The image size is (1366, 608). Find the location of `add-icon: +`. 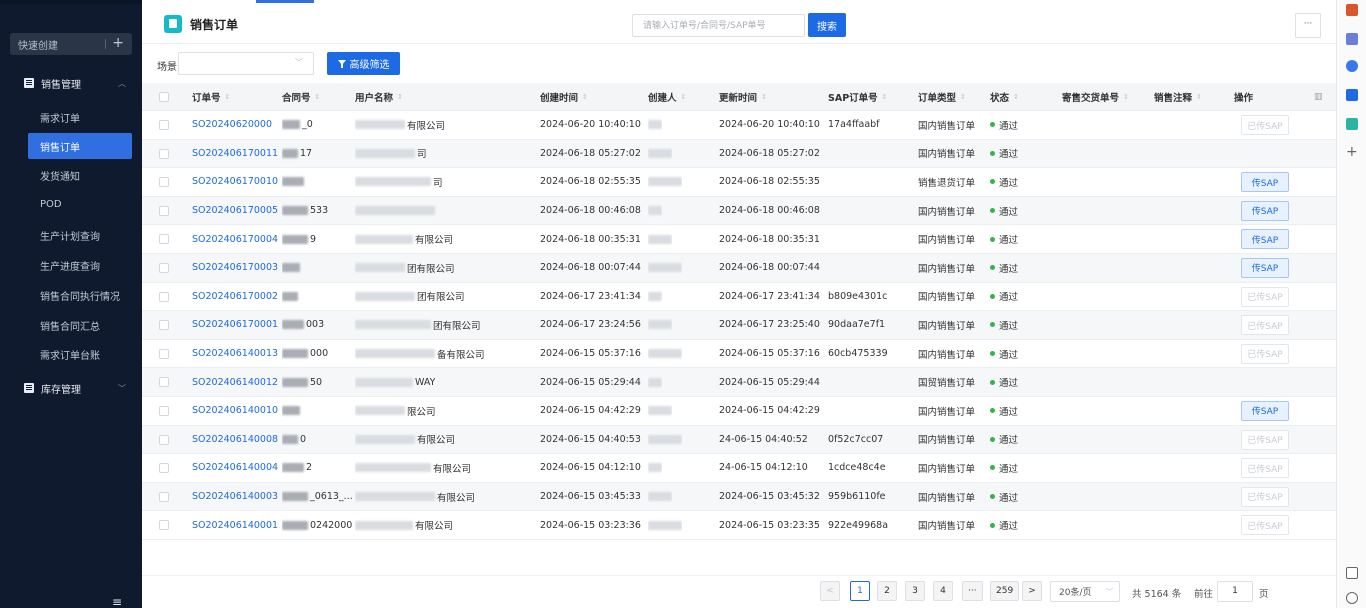

add-icon: + is located at coordinates (1352, 152).